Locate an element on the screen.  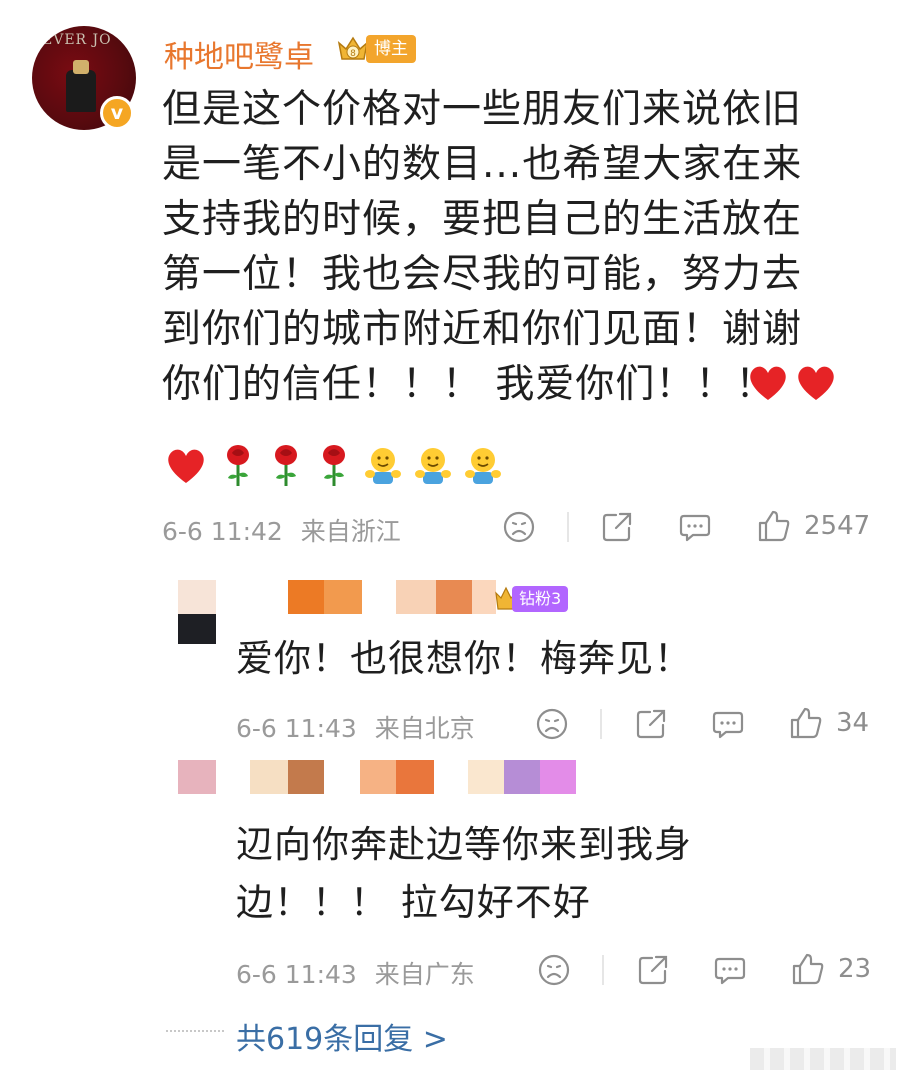
post-meta: 6-6 11:42 来自浙江 is located at coordinates (281, 530).